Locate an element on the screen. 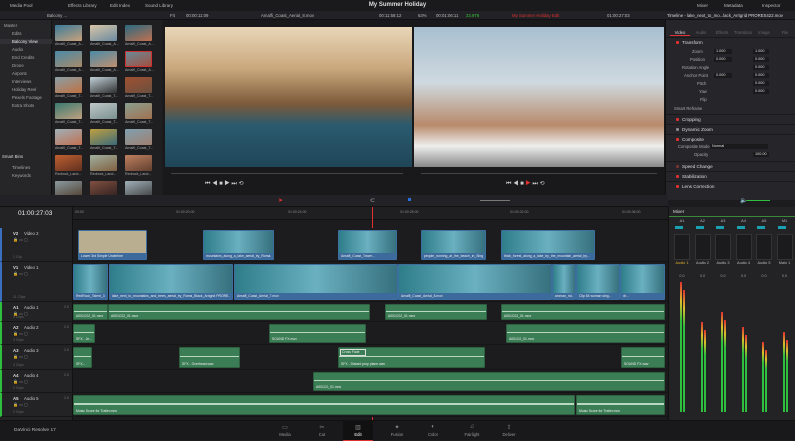 The image size is (795, 441). volume-slider is located at coordinates (758, 200).